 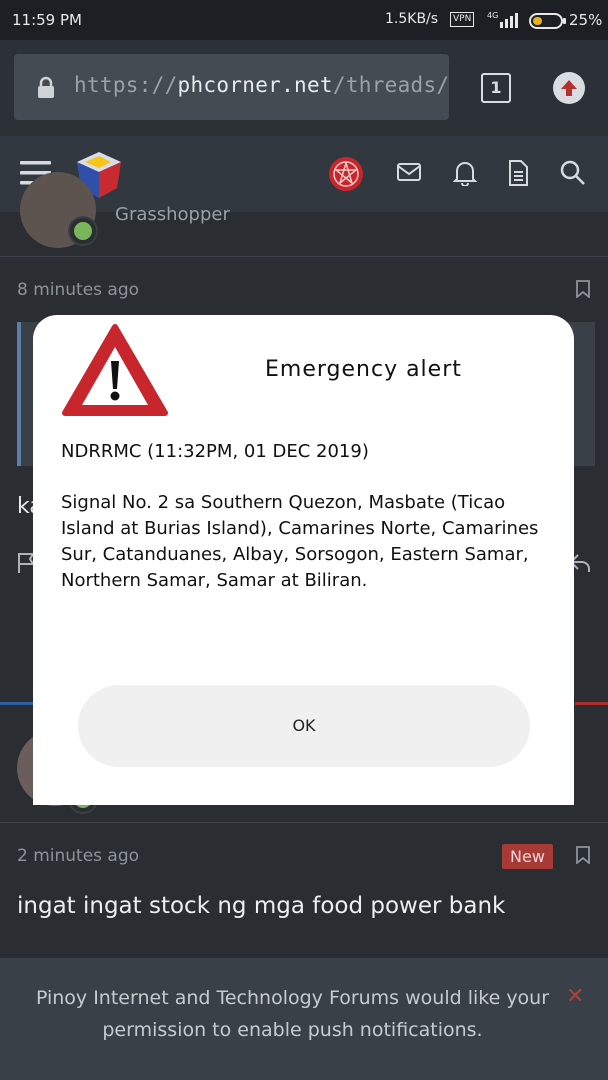 I want to click on pentagram-icon, so click(x=346, y=176).